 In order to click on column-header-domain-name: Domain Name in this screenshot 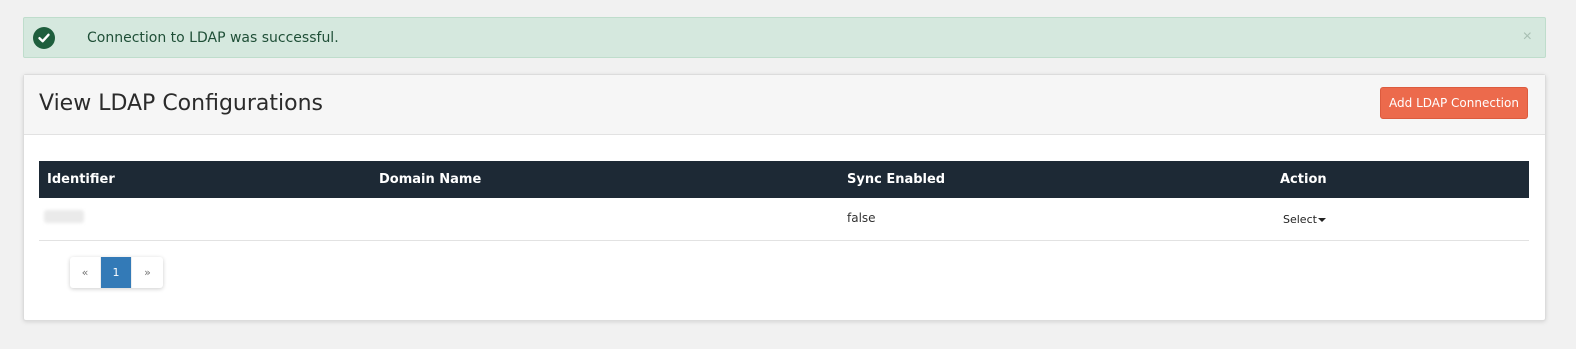, I will do `click(430, 179)`.